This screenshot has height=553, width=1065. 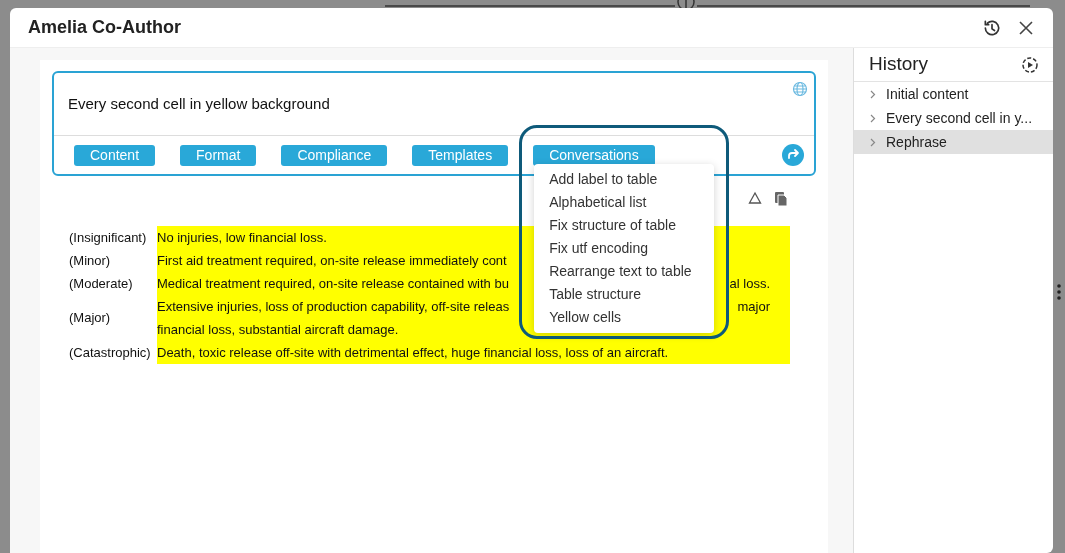 I want to click on menu-item: Yellow cells, so click(x=624, y=317).